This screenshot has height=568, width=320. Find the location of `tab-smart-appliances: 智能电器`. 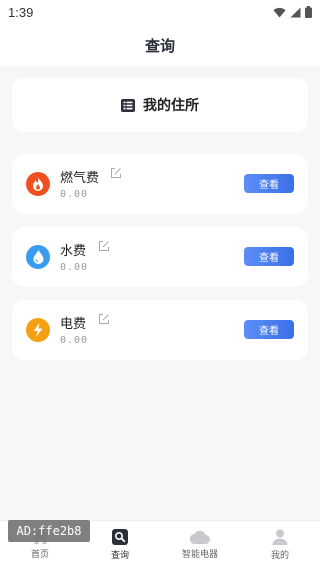

tab-smart-appliances: 智能电器 is located at coordinates (200, 544).